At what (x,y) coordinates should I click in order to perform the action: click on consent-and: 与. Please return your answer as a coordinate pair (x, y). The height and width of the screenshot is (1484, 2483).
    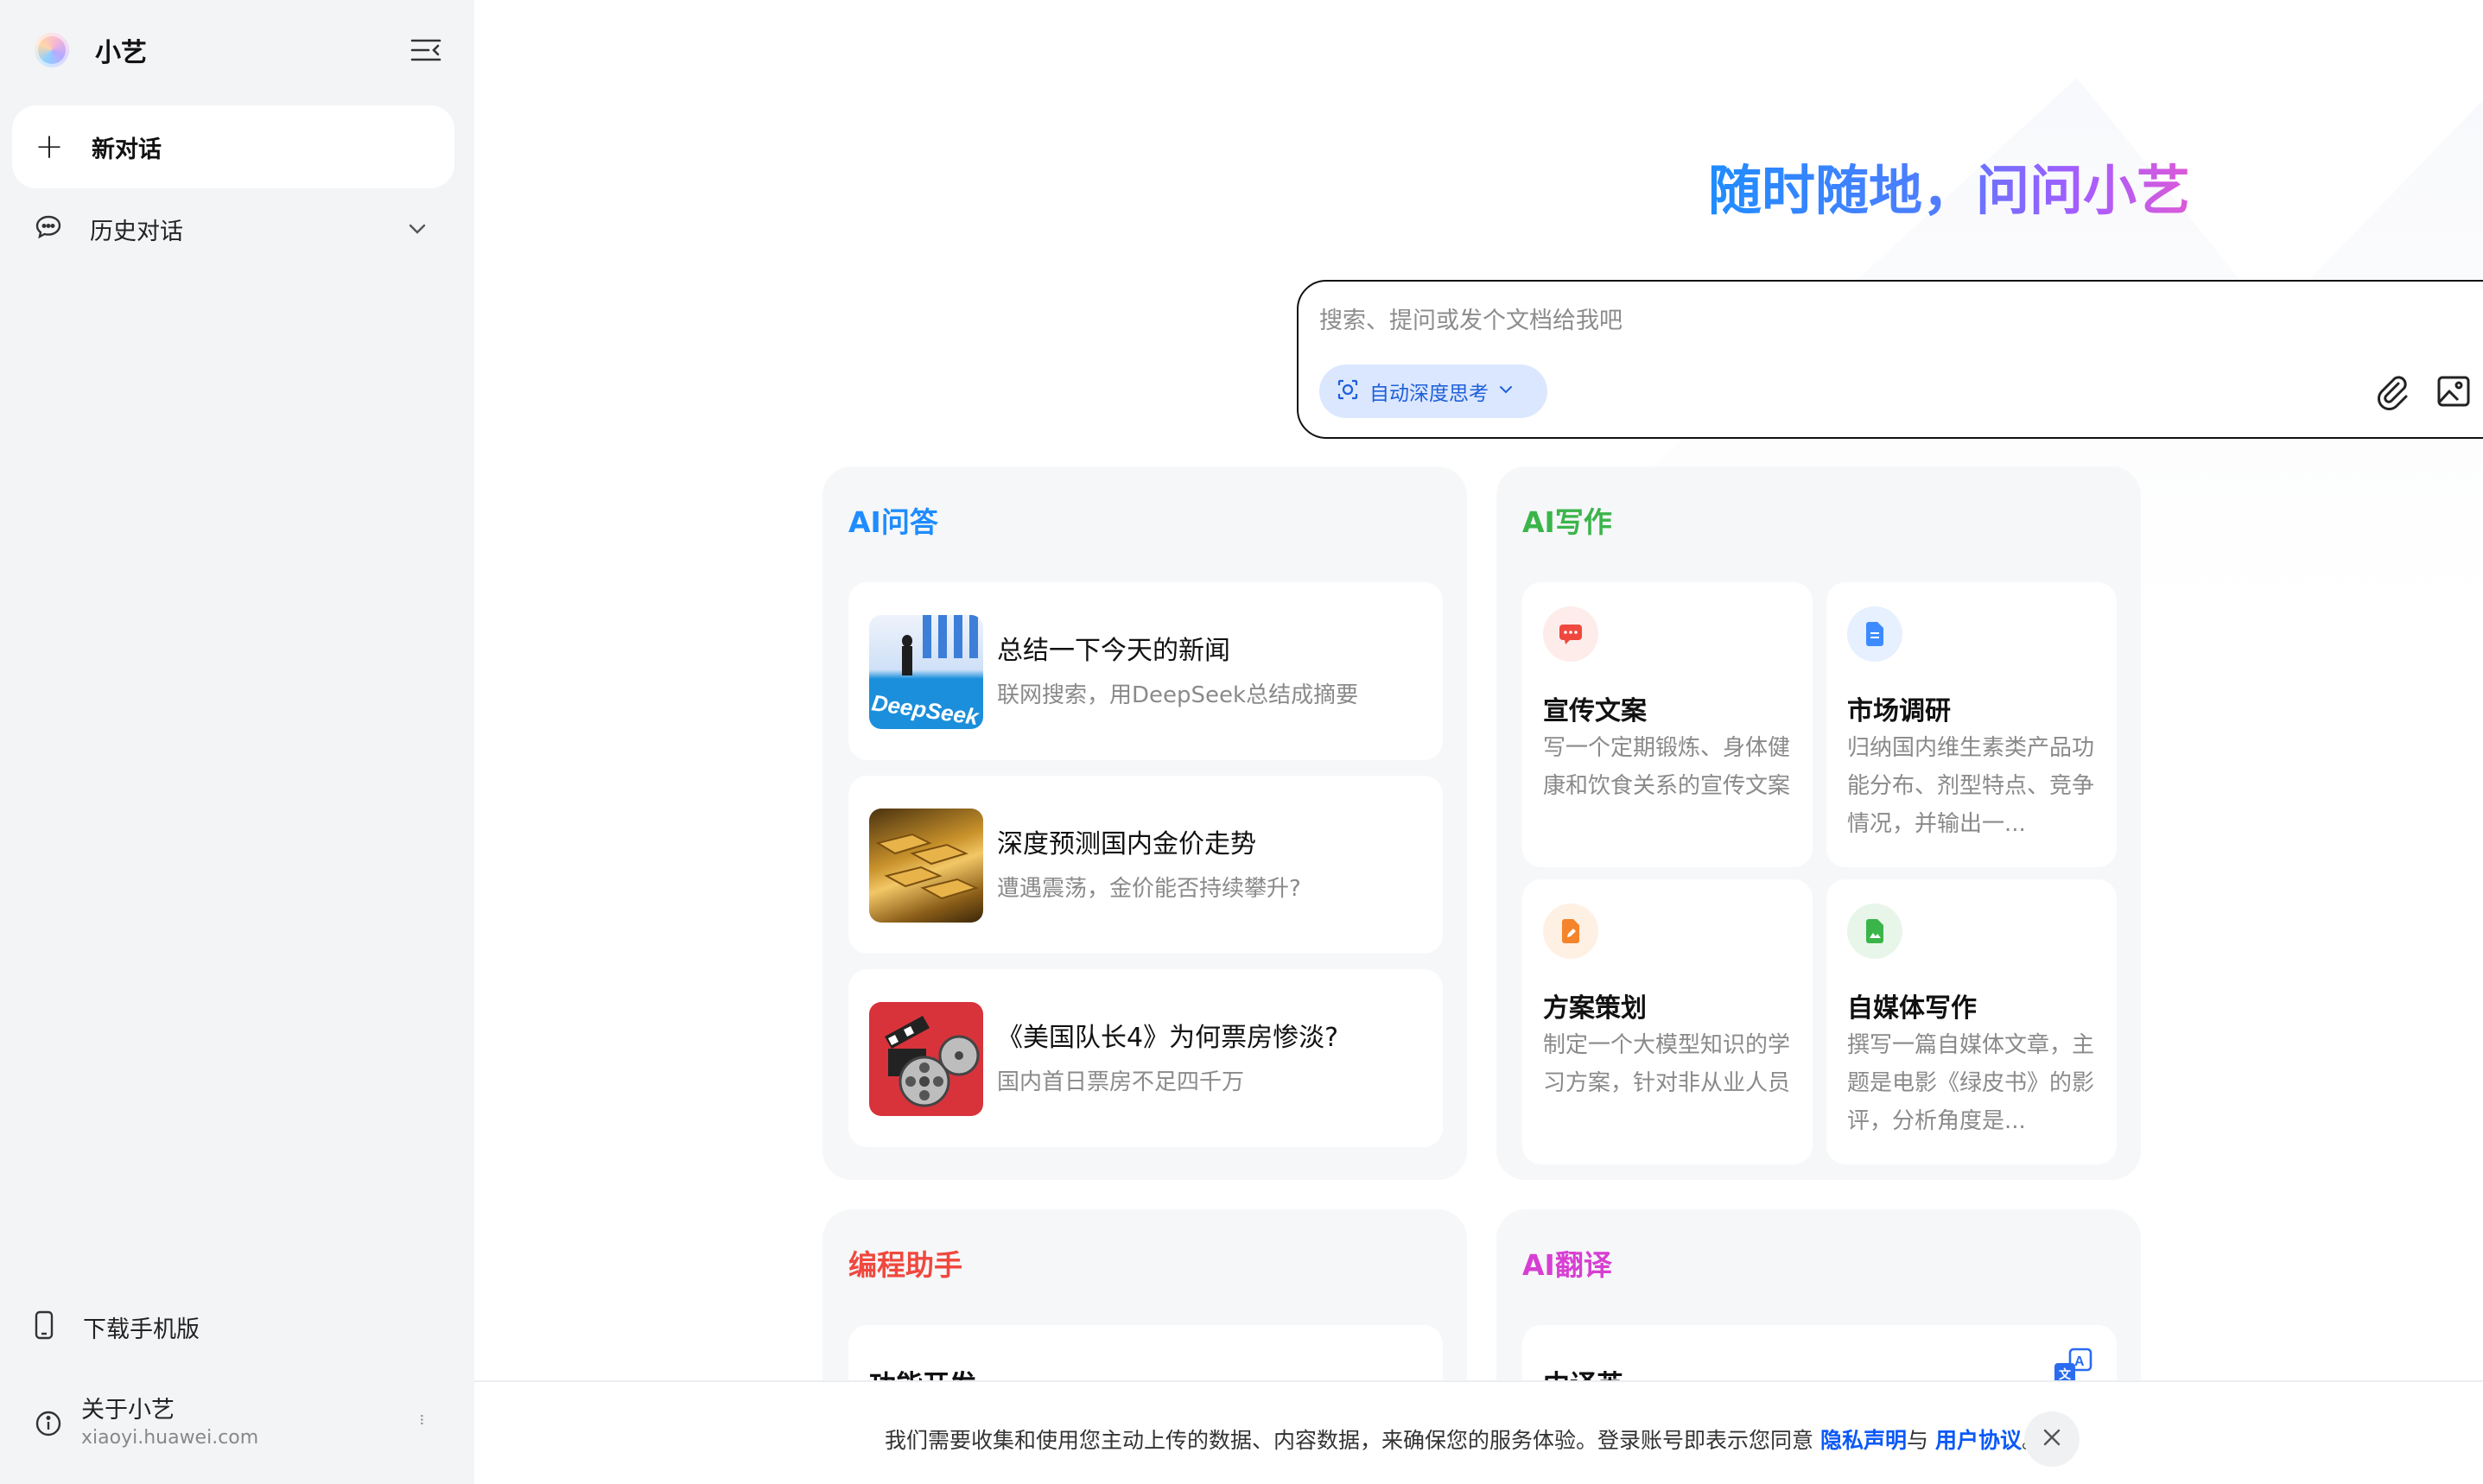
    Looking at the image, I should click on (1917, 1440).